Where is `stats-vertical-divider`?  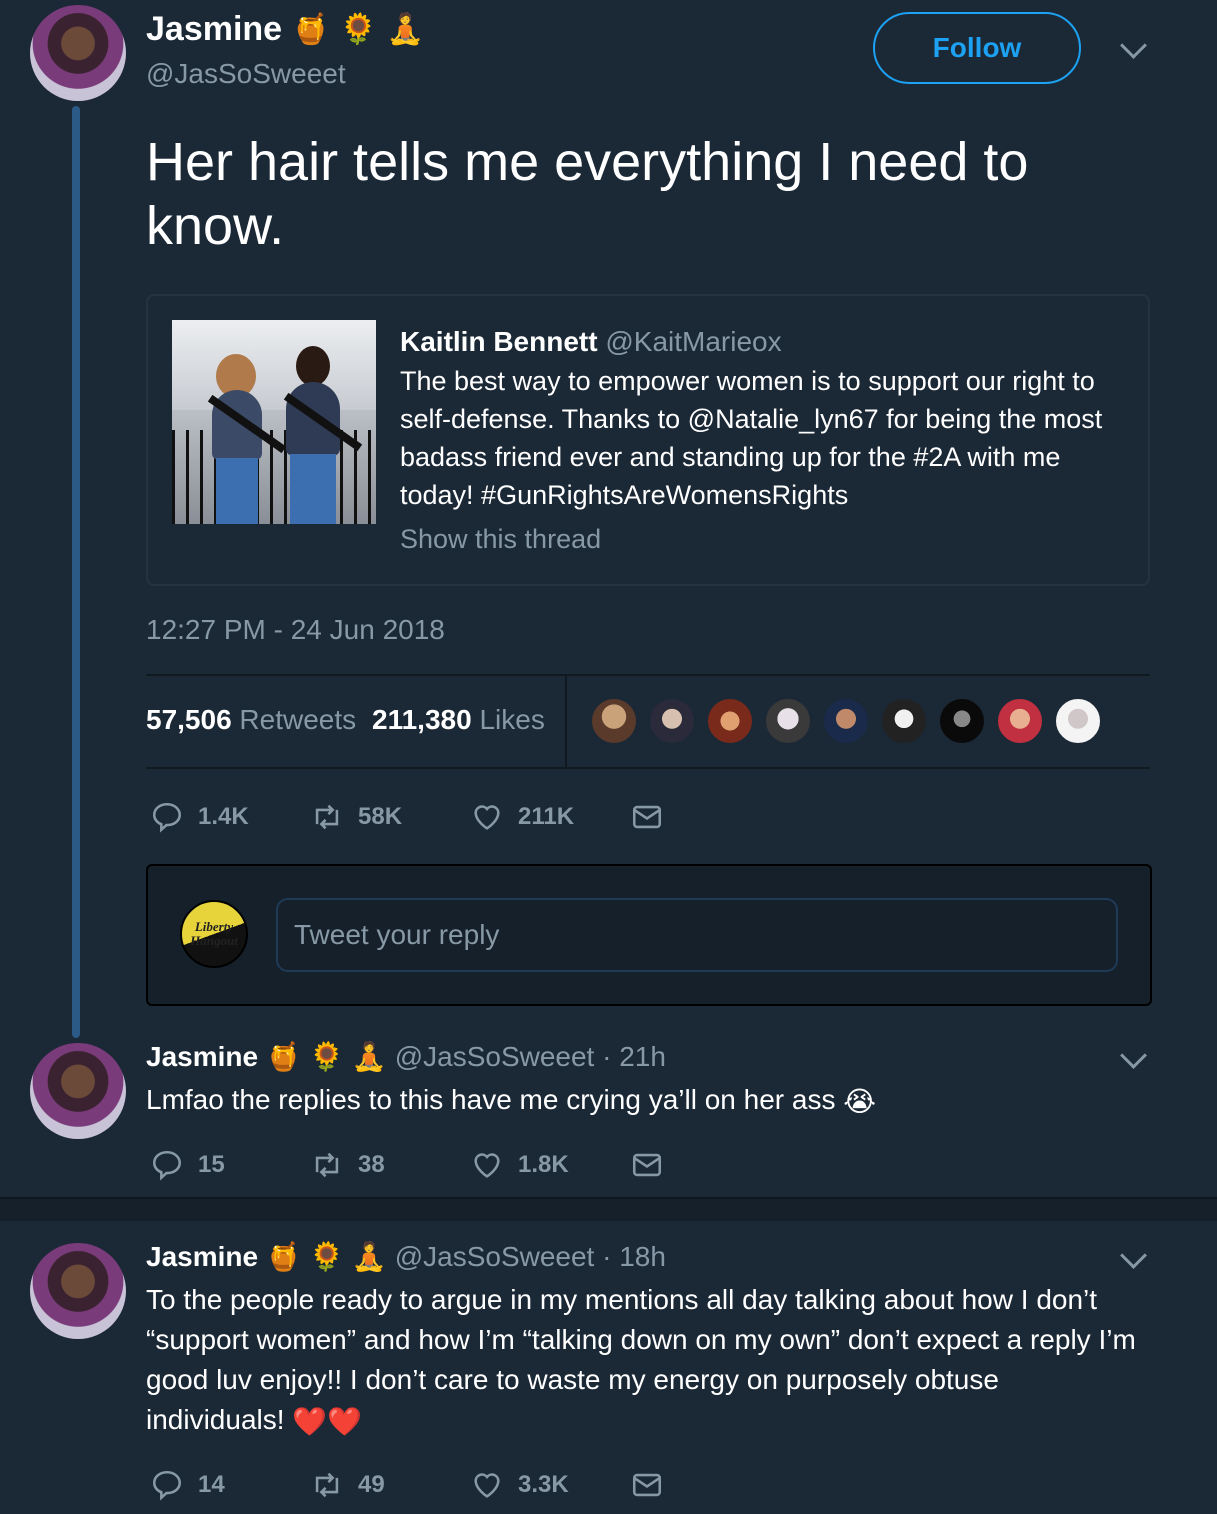 stats-vertical-divider is located at coordinates (566, 722).